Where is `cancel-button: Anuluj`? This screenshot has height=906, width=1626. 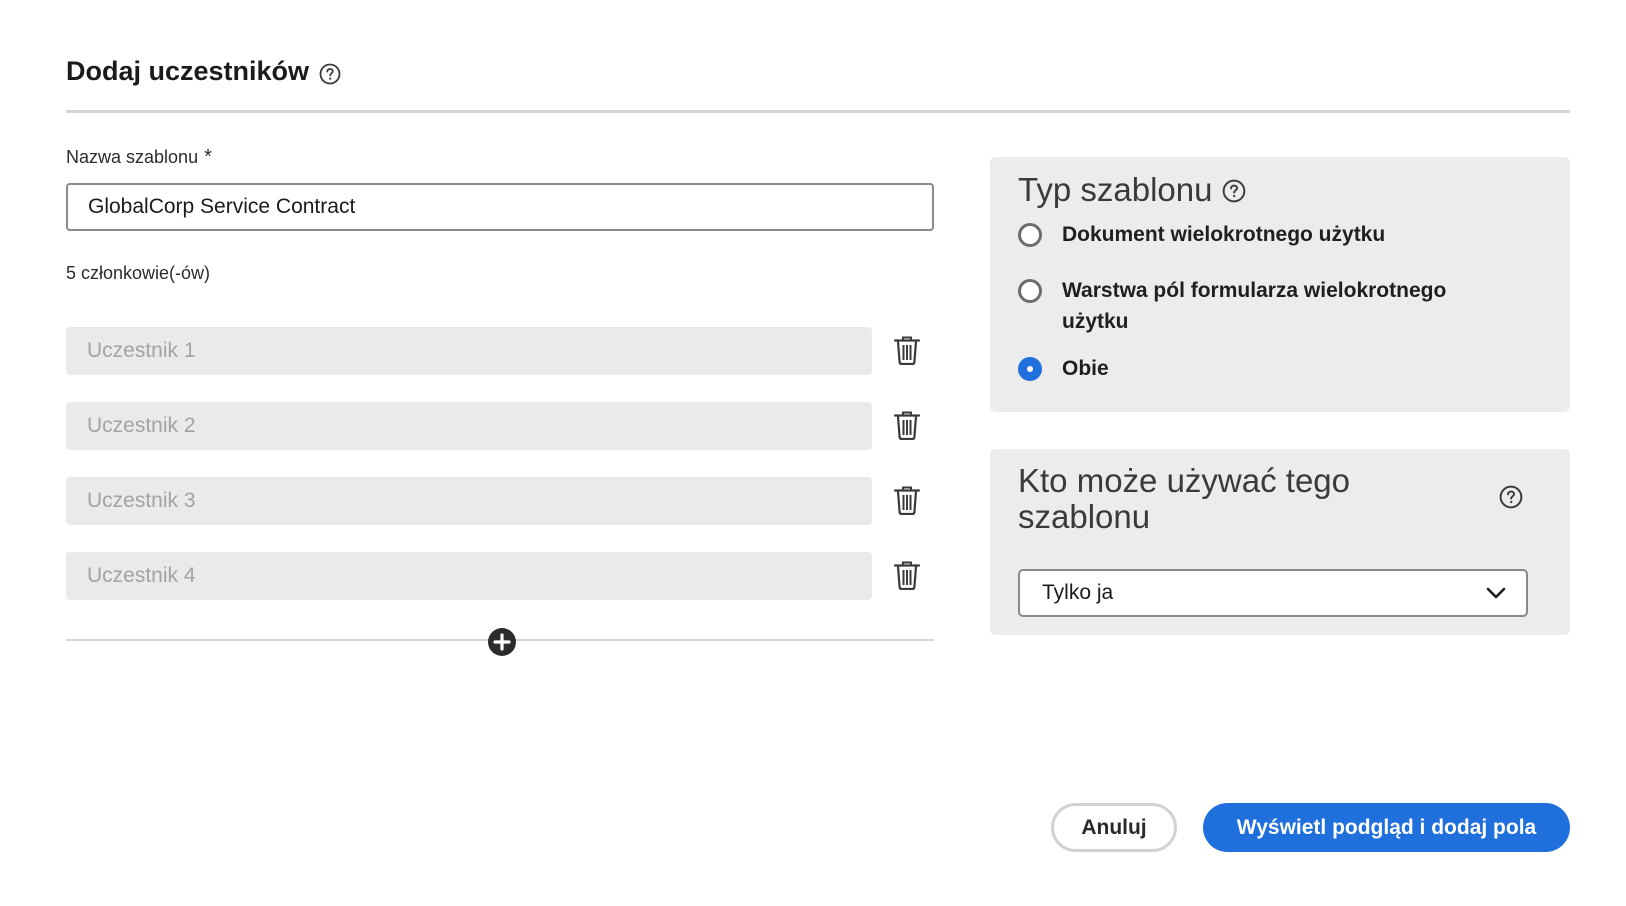
cancel-button: Anuluj is located at coordinates (1114, 827).